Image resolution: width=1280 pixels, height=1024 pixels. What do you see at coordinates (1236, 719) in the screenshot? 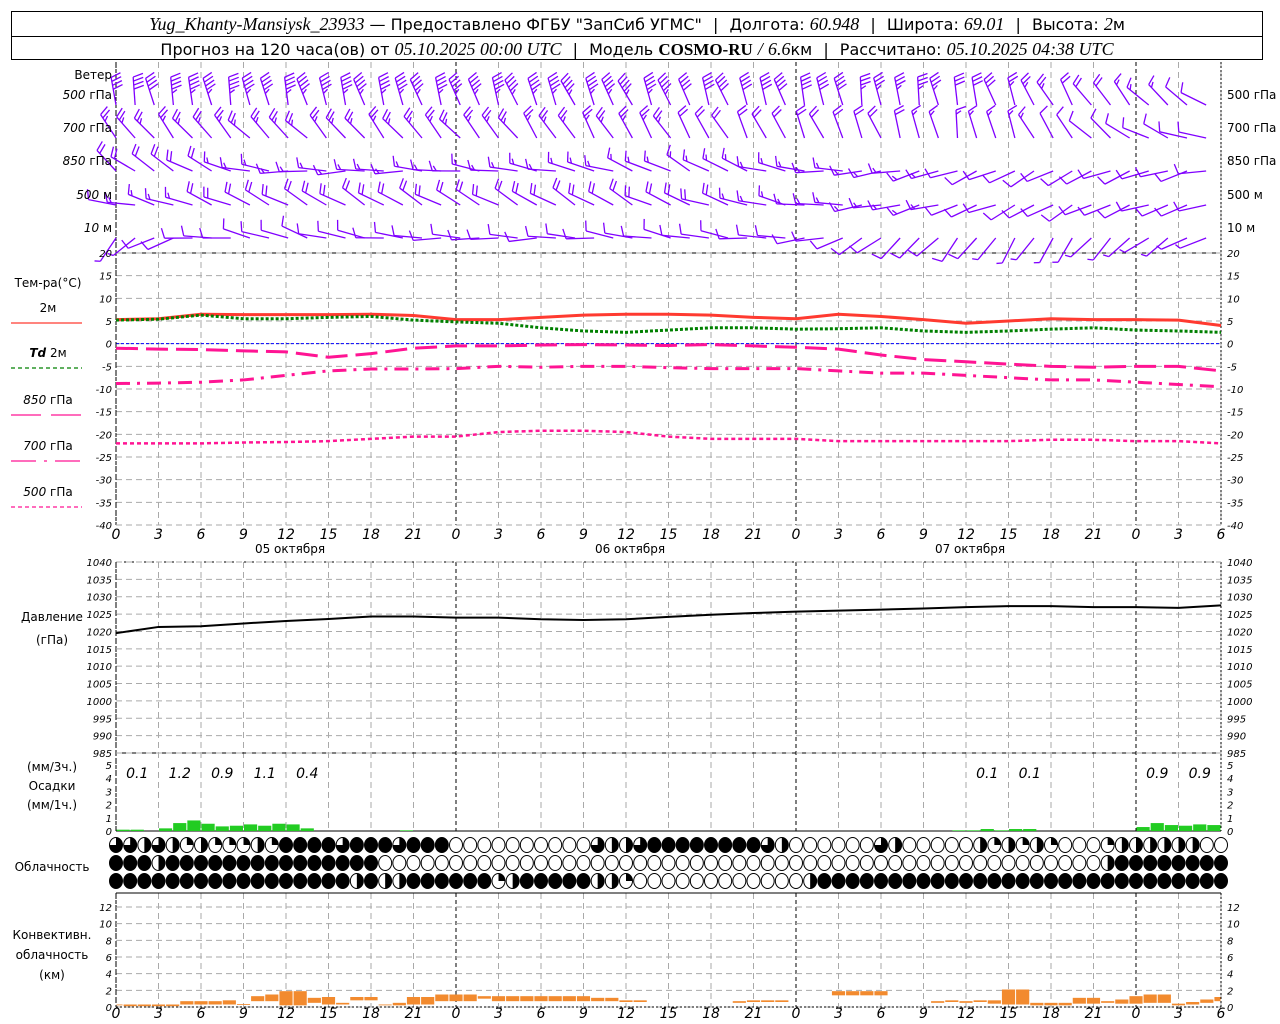
I see `y-tick-label-right: 995` at bounding box center [1236, 719].